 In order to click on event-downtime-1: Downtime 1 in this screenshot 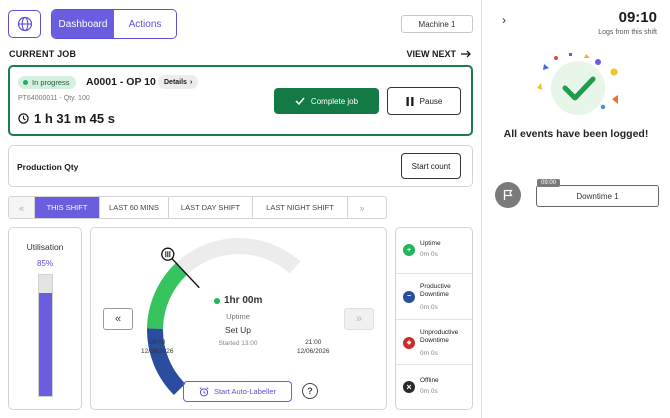, I will do `click(597, 196)`.